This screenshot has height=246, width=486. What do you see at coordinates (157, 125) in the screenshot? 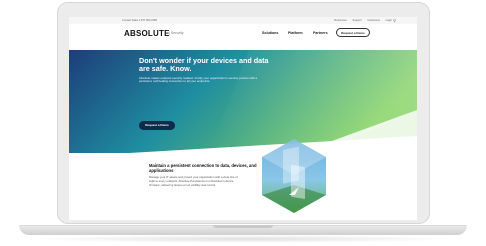
I see `request-demo-hero-button: Request a Demo` at bounding box center [157, 125].